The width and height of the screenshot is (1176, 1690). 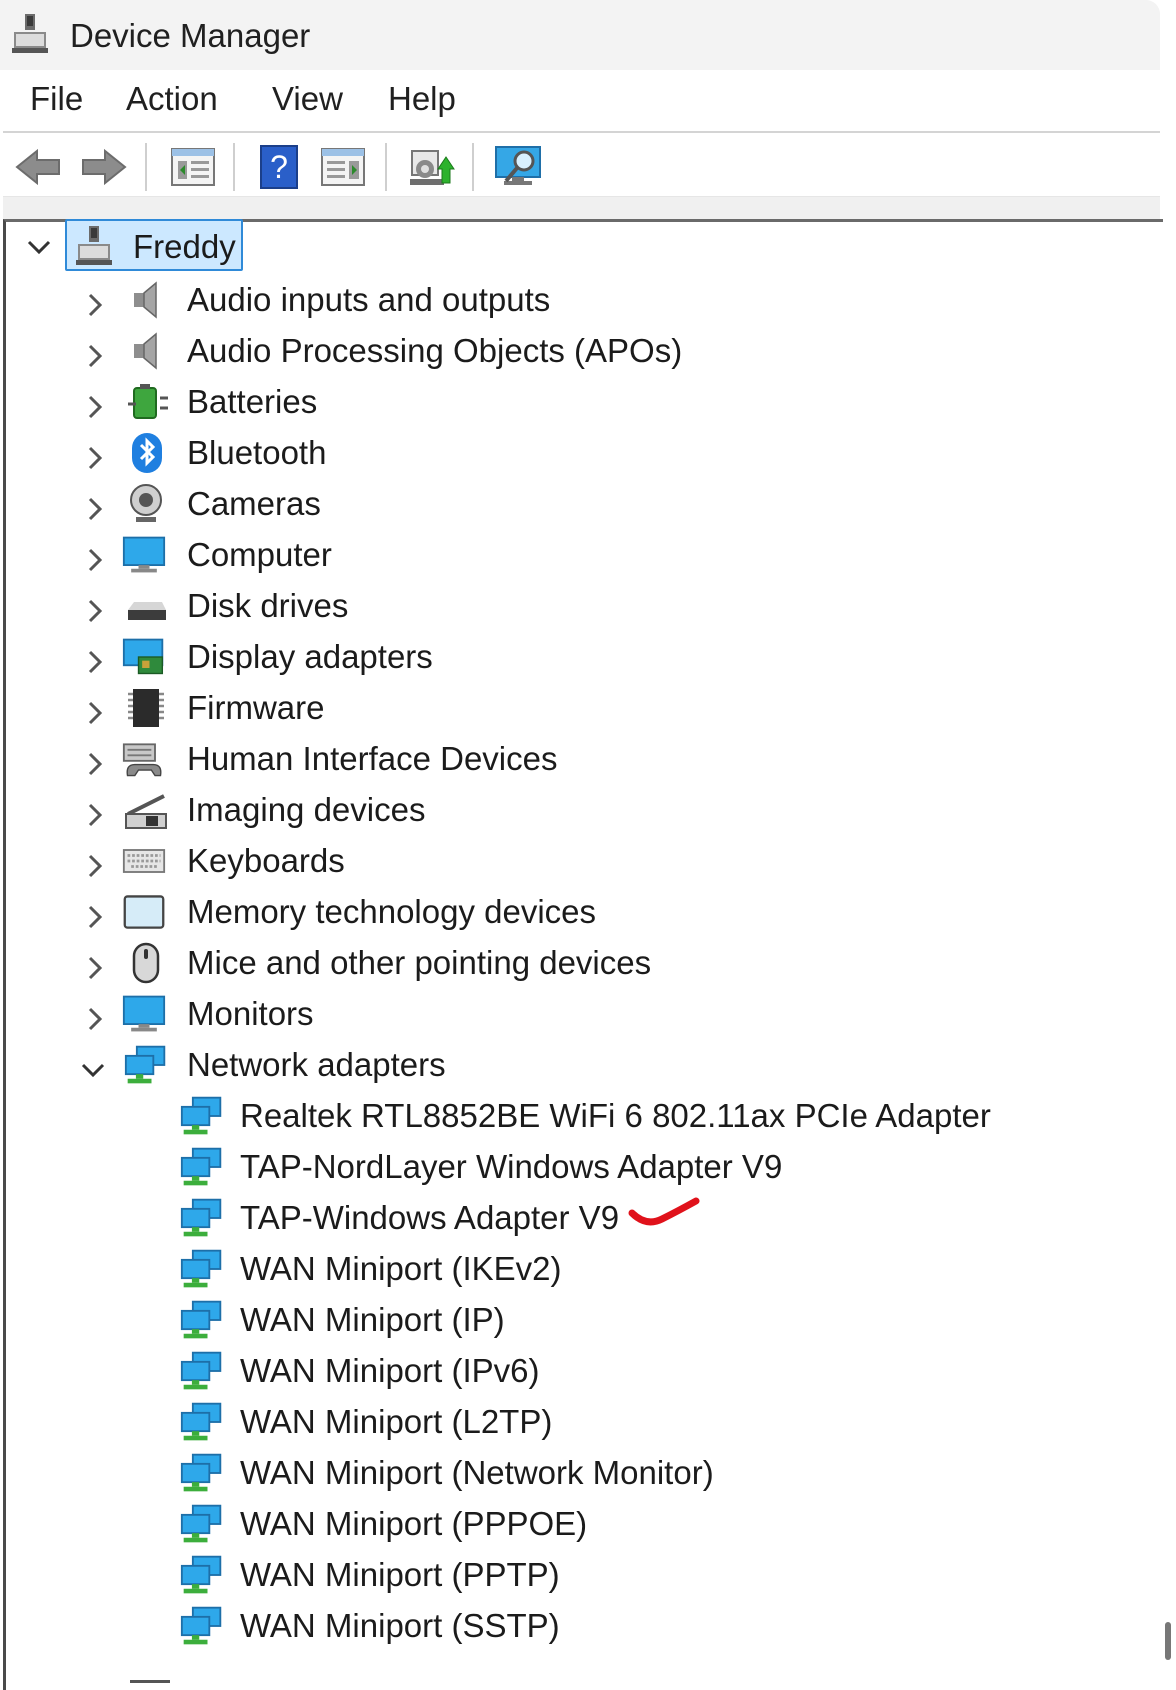 I want to click on category-label: Monitors, so click(x=250, y=1013).